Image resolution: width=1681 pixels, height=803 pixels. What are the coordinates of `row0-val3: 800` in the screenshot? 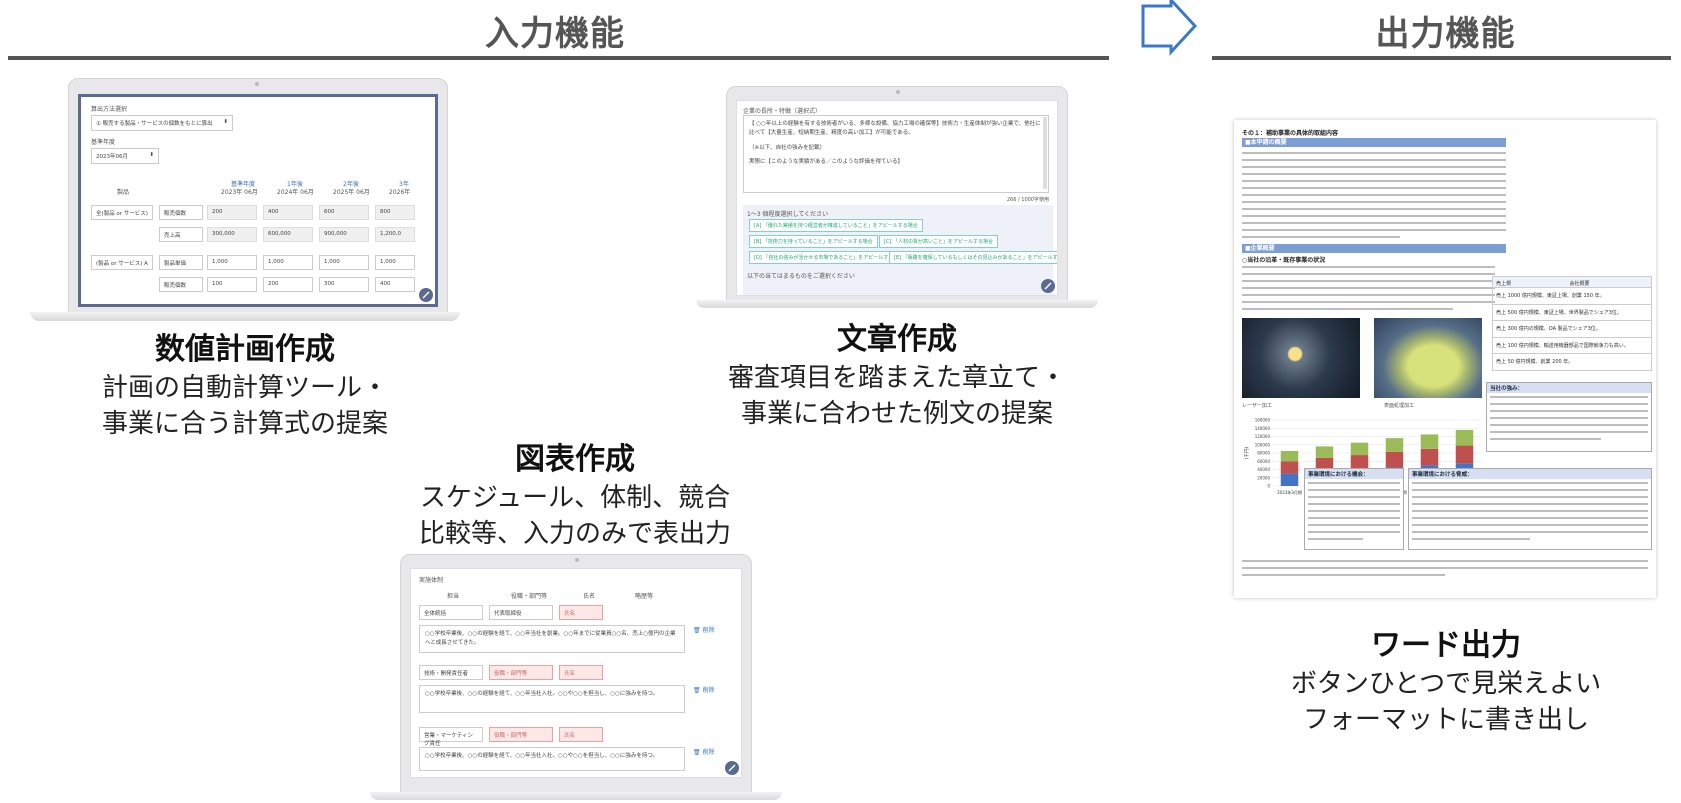 It's located at (395, 212).